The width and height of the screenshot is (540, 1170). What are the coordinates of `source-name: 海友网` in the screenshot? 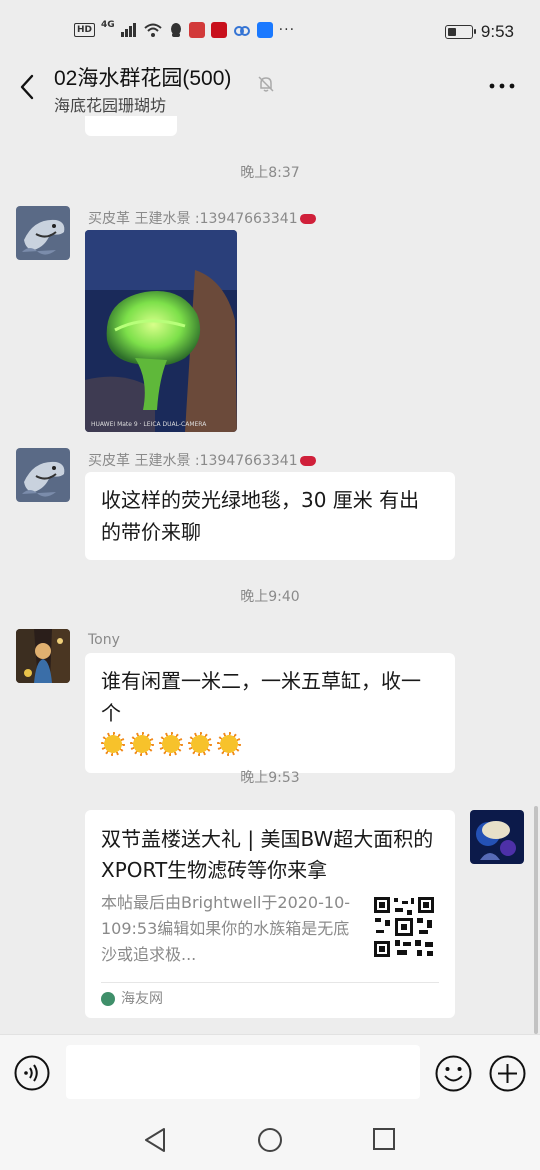 It's located at (142, 999).